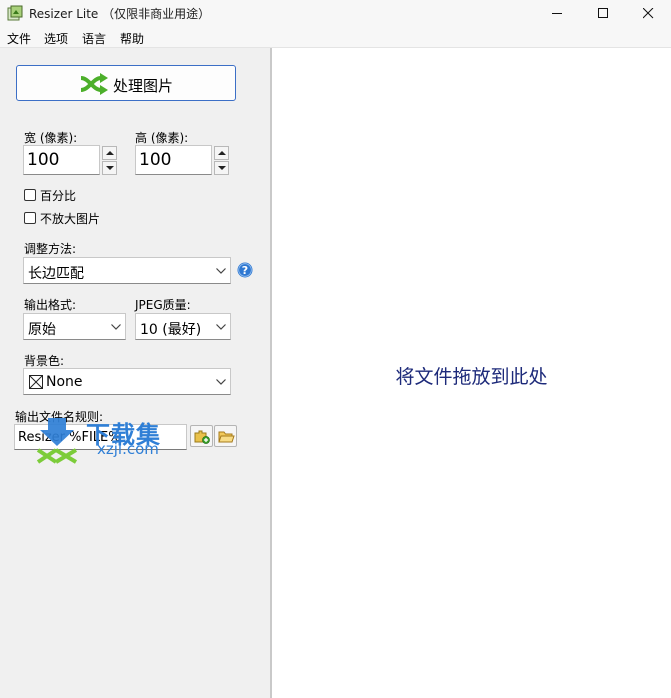 The image size is (671, 698). Describe the element at coordinates (50, 249) in the screenshot. I see `adjust-method-label: 调整方法:` at that location.